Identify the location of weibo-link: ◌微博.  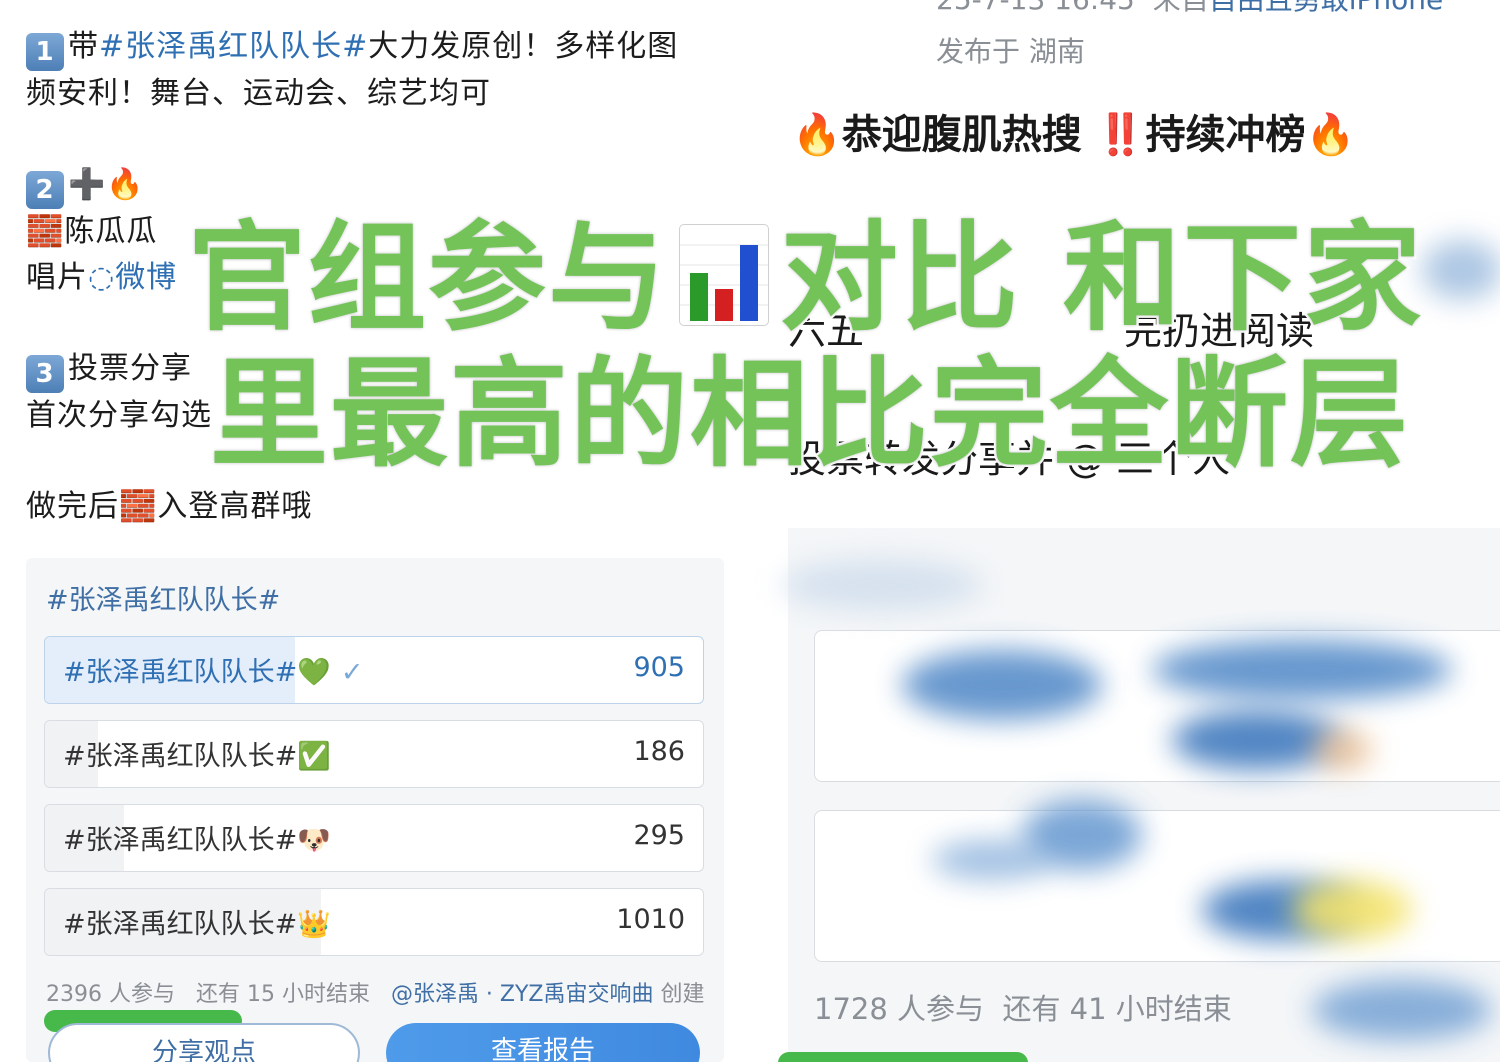
(132, 277).